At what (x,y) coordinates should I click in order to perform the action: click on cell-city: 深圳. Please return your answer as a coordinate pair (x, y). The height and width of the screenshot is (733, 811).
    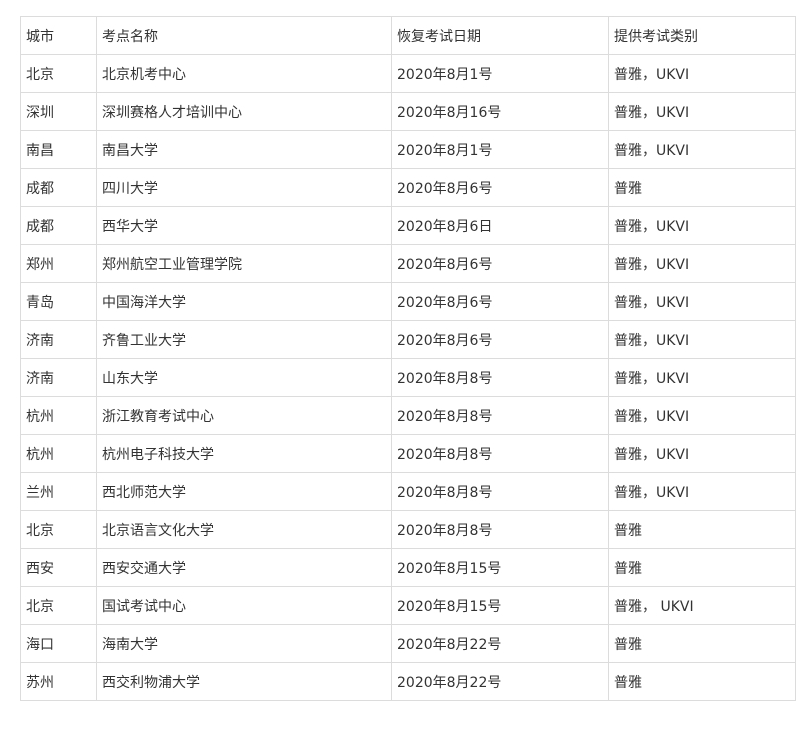
    Looking at the image, I should click on (58, 111).